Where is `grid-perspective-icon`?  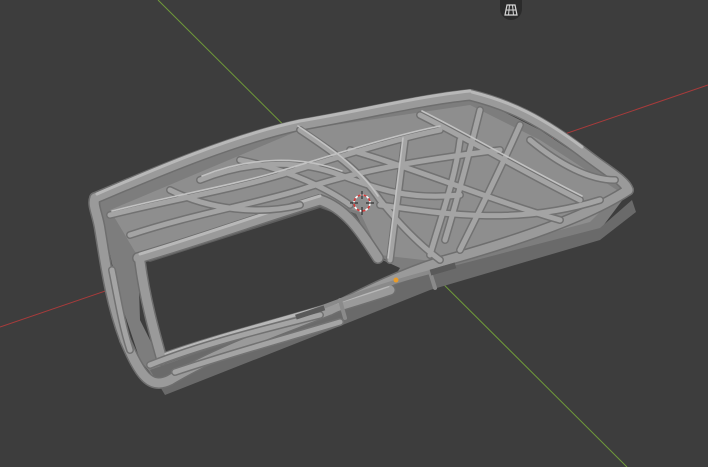 grid-perspective-icon is located at coordinates (511, 10).